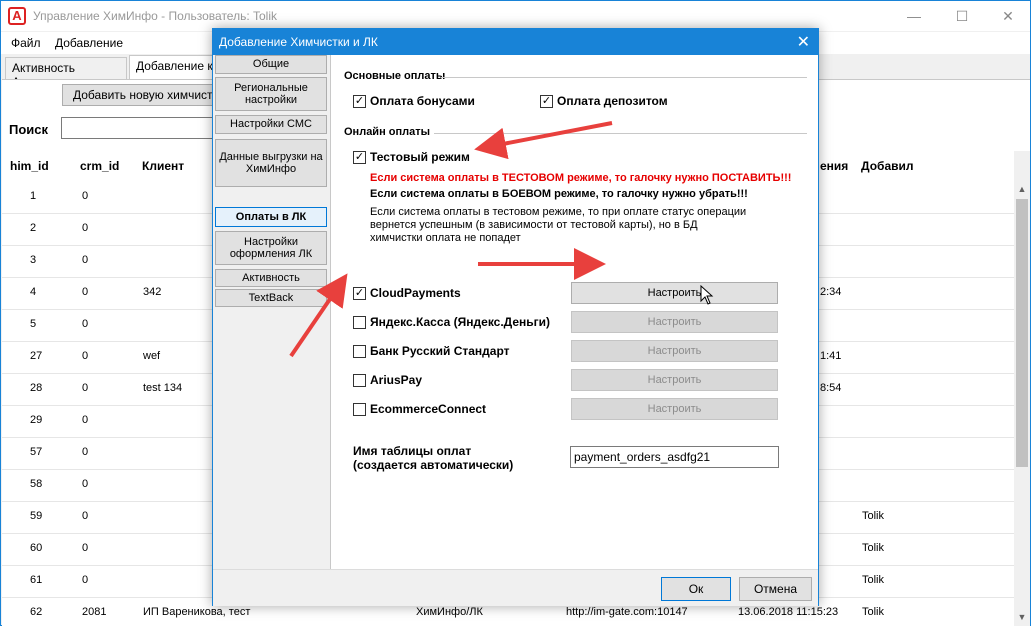 The height and width of the screenshot is (626, 1031). I want to click on provider-cloudpayments-checkbox: ✓ CloudPayments, so click(407, 293).